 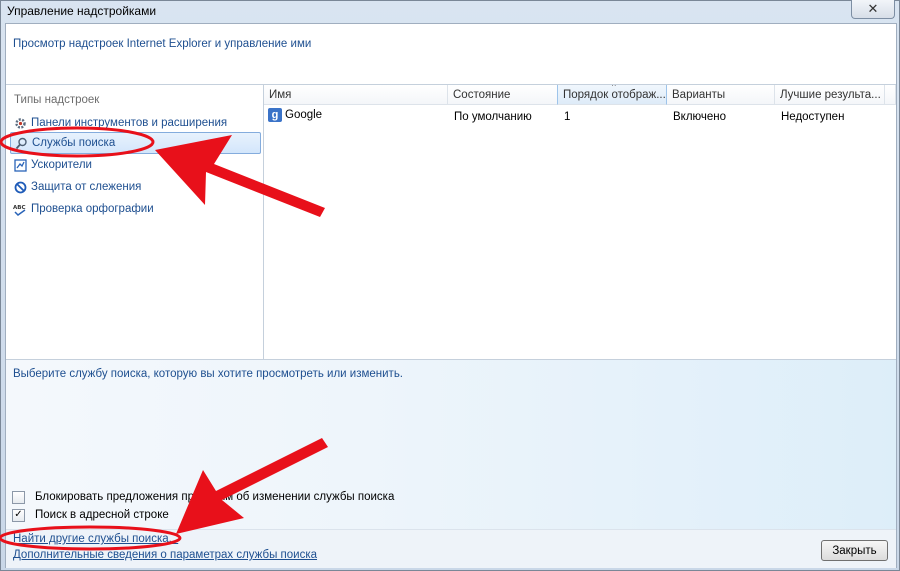 I want to click on sidebar-item-toolbars: Панели инструментов и расширения, so click(x=134, y=123).